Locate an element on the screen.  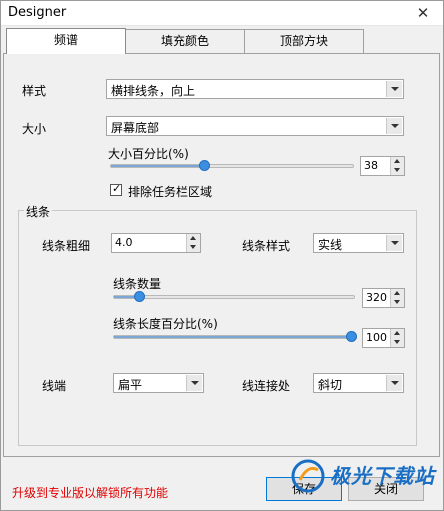
check-icon: ✓ is located at coordinates (117, 188).